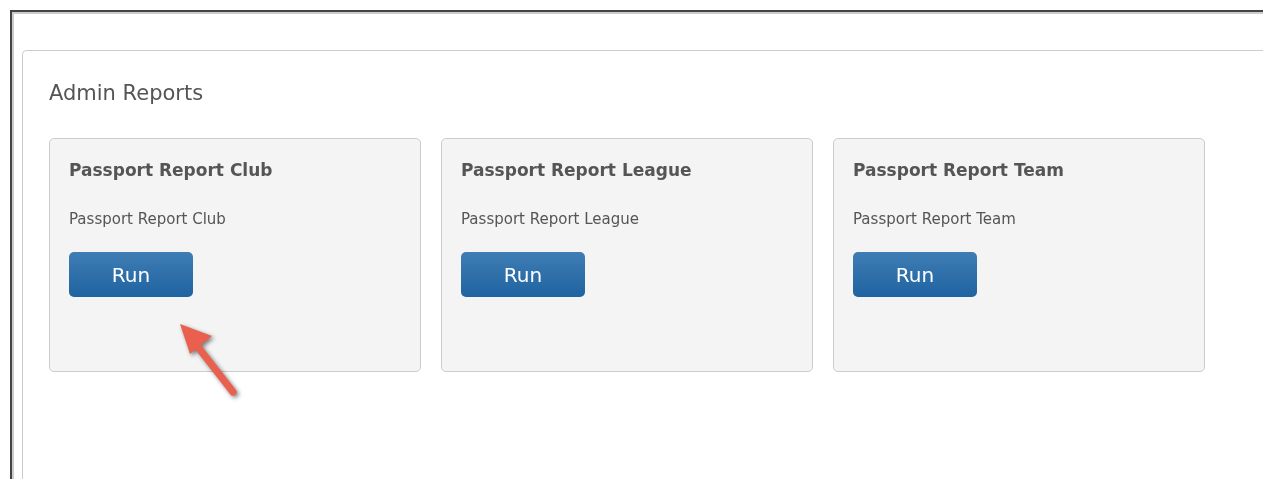  I want to click on report-title: Passport Report League, so click(577, 170).